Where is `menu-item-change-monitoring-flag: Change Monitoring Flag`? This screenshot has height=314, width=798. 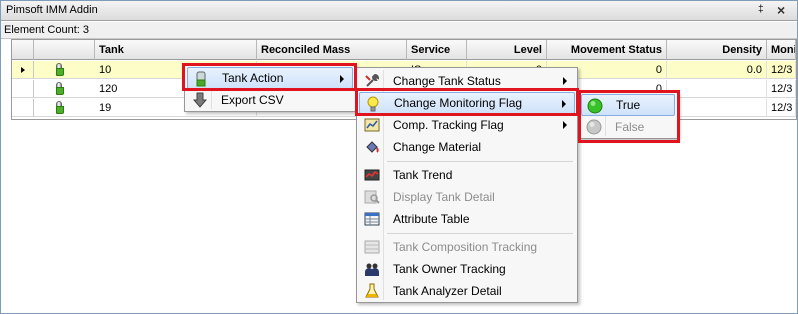
menu-item-change-monitoring-flag: Change Monitoring Flag is located at coordinates (467, 103).